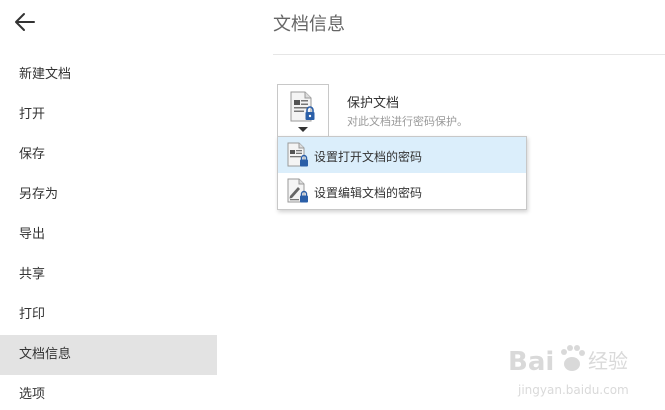 This screenshot has width=665, height=410. What do you see at coordinates (368, 157) in the screenshot?
I see `menu-item-label: 设置打开文档的密码` at bounding box center [368, 157].